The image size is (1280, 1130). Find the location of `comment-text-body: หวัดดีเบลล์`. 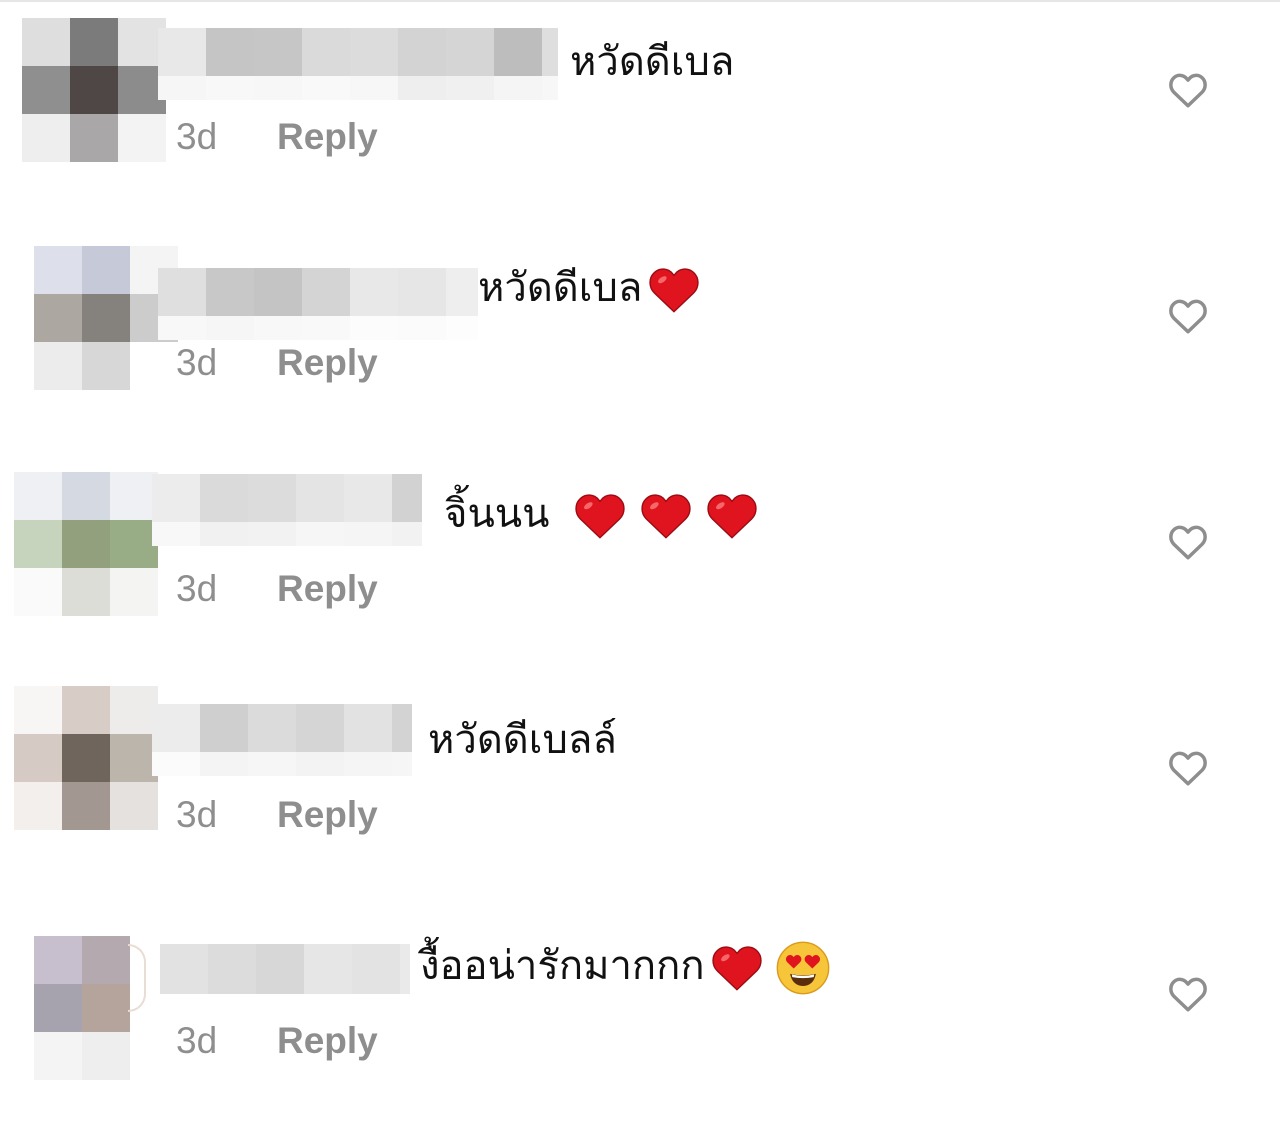

comment-text-body: หวัดดีเบลล์ is located at coordinates (522, 740).